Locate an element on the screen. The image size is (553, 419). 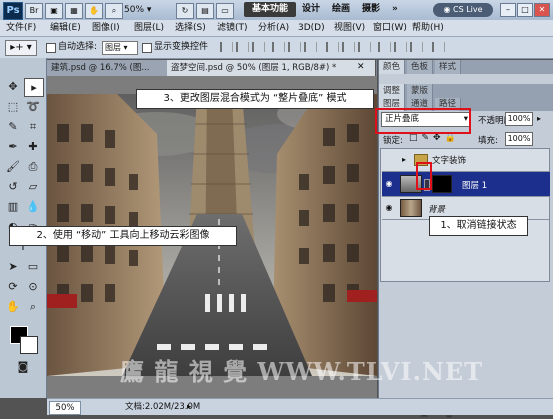
align-left-icon is located at coordinates (278, 47).